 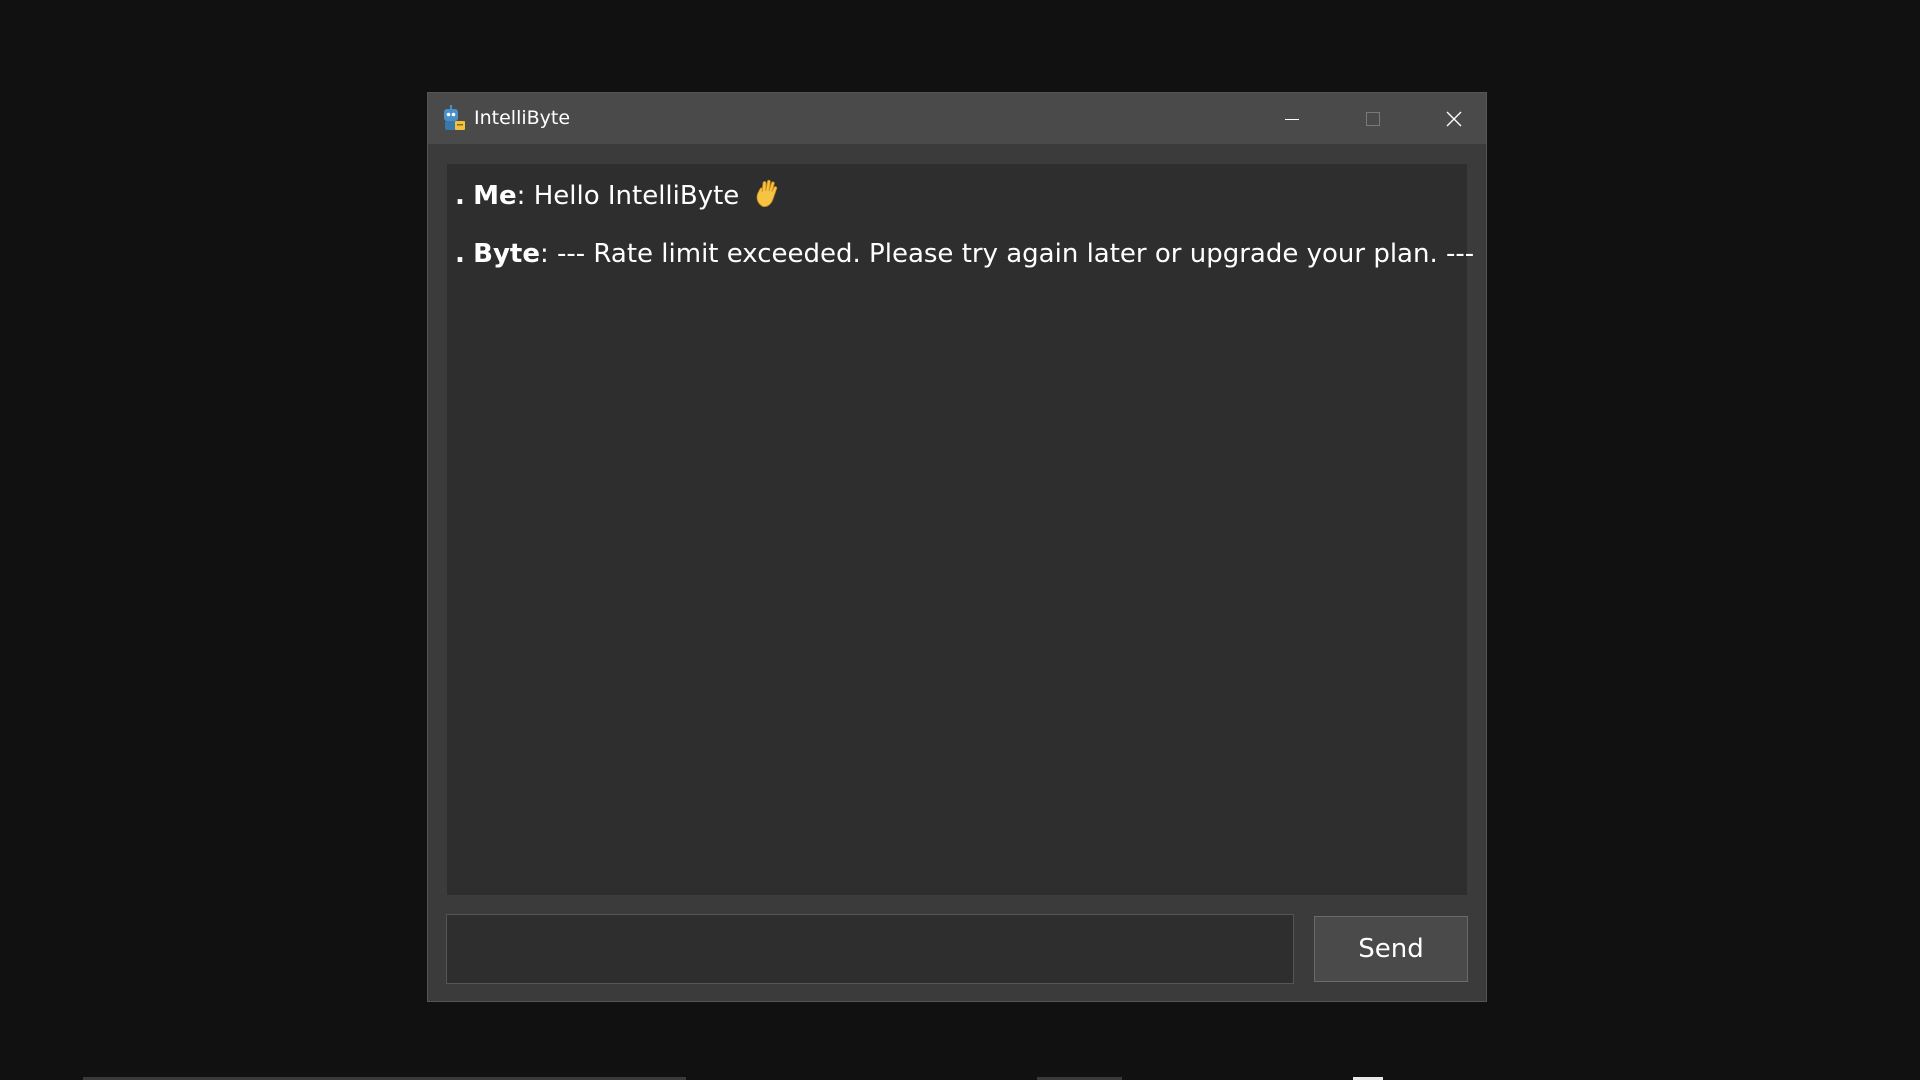 I want to click on maximize-button, so click(x=1373, y=118).